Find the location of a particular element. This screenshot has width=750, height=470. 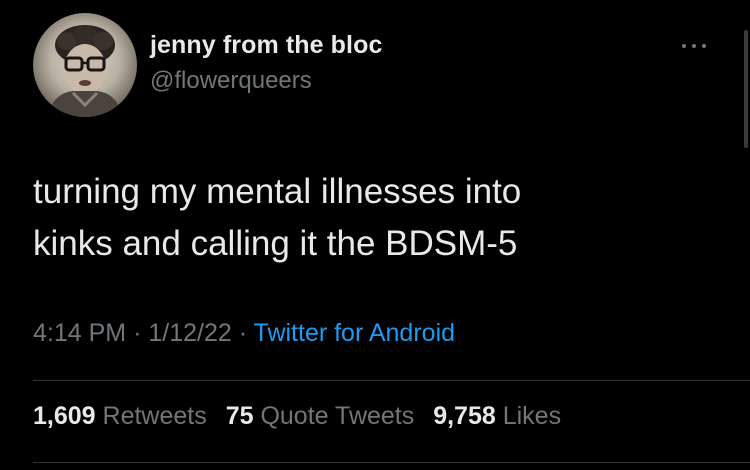

likes-count: 9,758 is located at coordinates (464, 416).